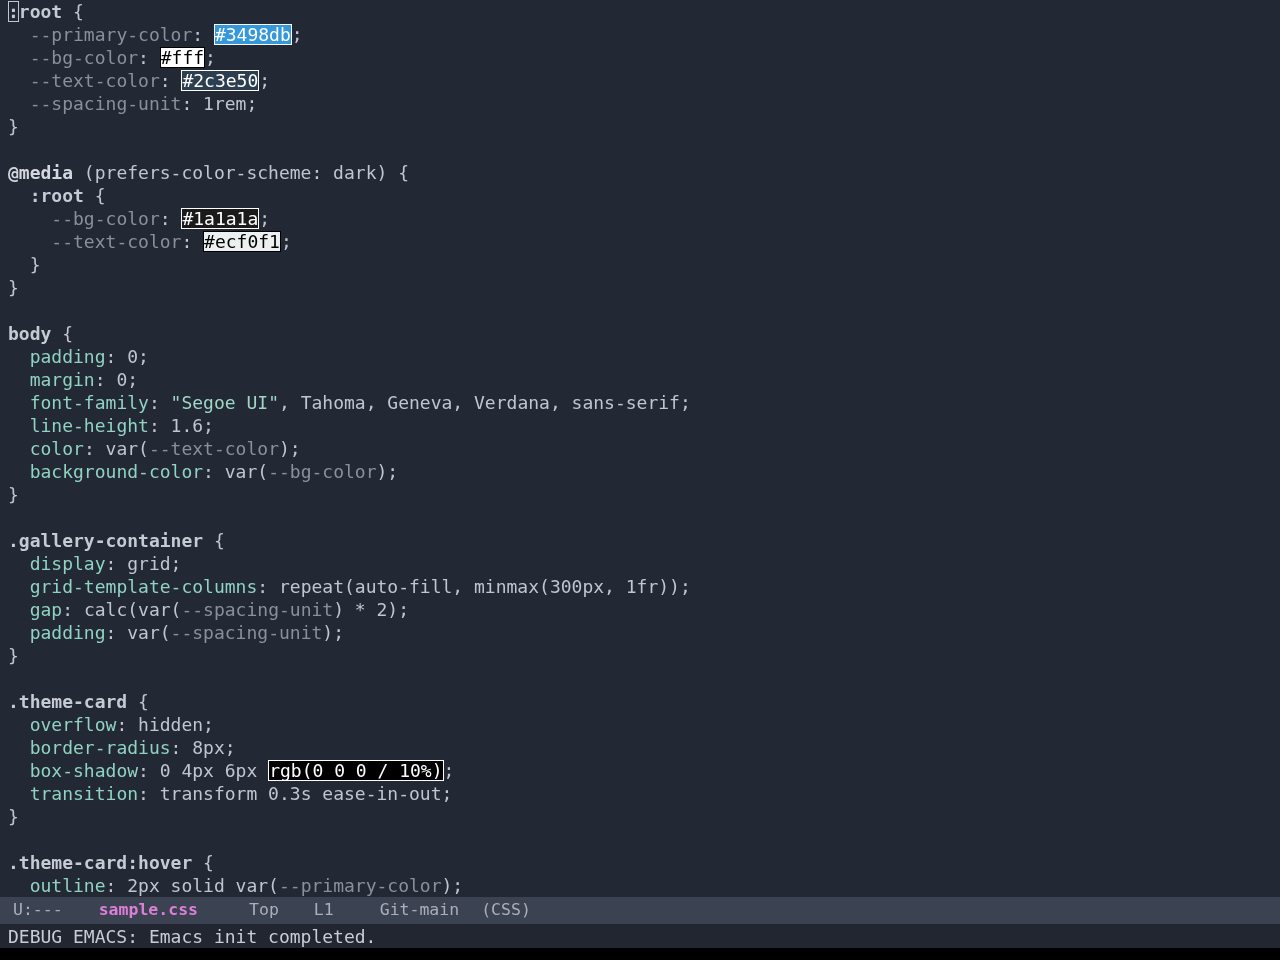  What do you see at coordinates (219, 610) in the screenshot?
I see `code-text: gap: calc(var(--spacing-unit) * 2);` at bounding box center [219, 610].